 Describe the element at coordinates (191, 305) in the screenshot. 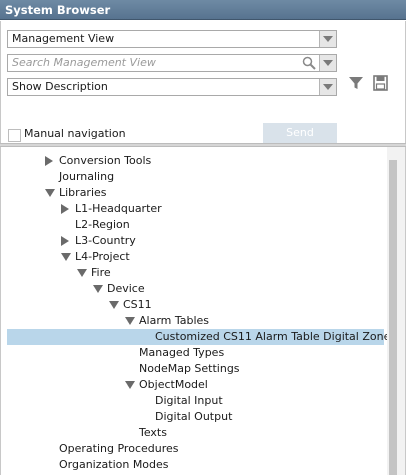

I see `tree-item: CS11` at that location.